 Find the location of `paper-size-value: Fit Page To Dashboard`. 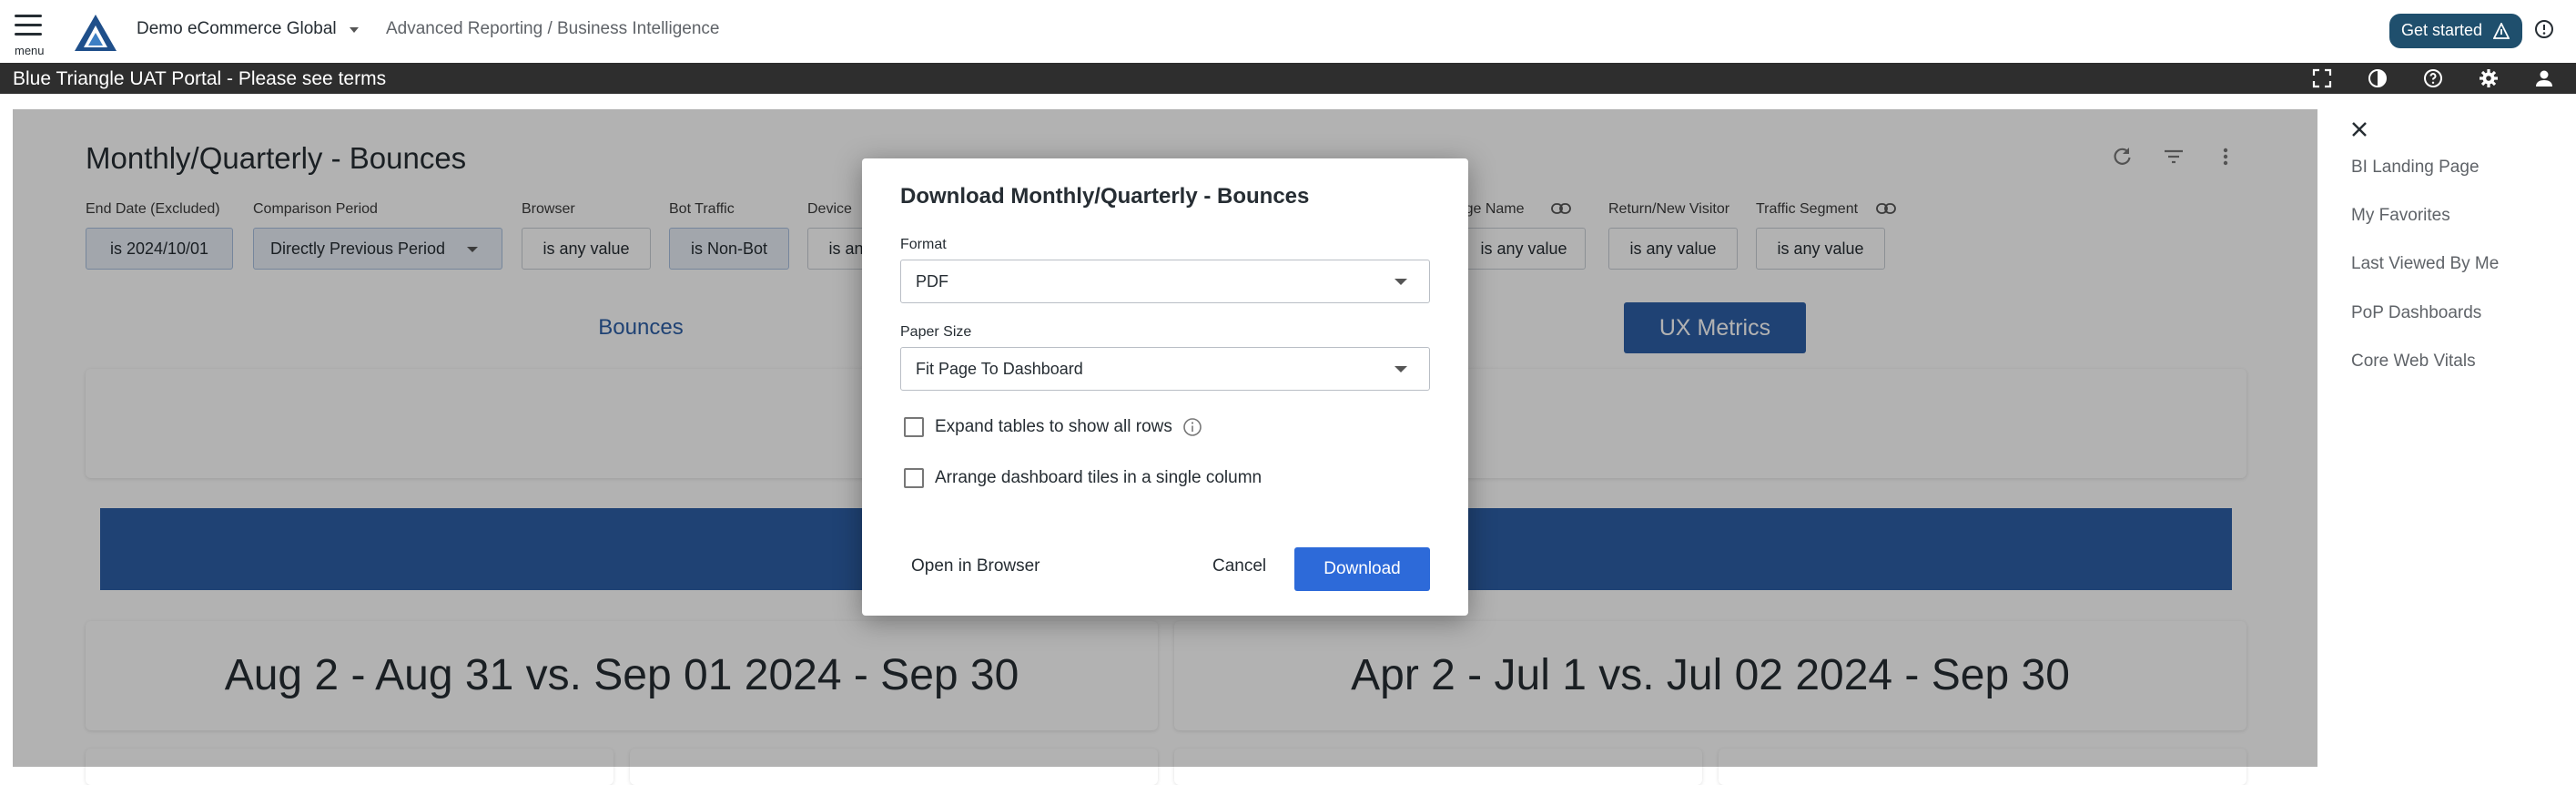

paper-size-value: Fit Page To Dashboard is located at coordinates (999, 369).